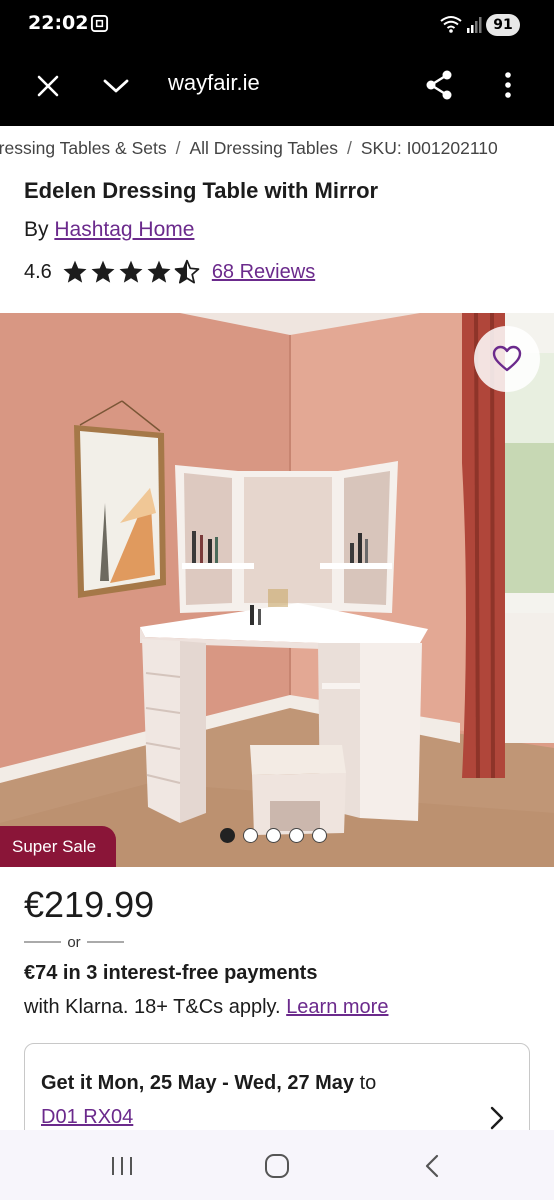 This screenshot has width=554, height=1200. I want to click on rating-row: 4.6 68 Reviews, so click(169, 272).